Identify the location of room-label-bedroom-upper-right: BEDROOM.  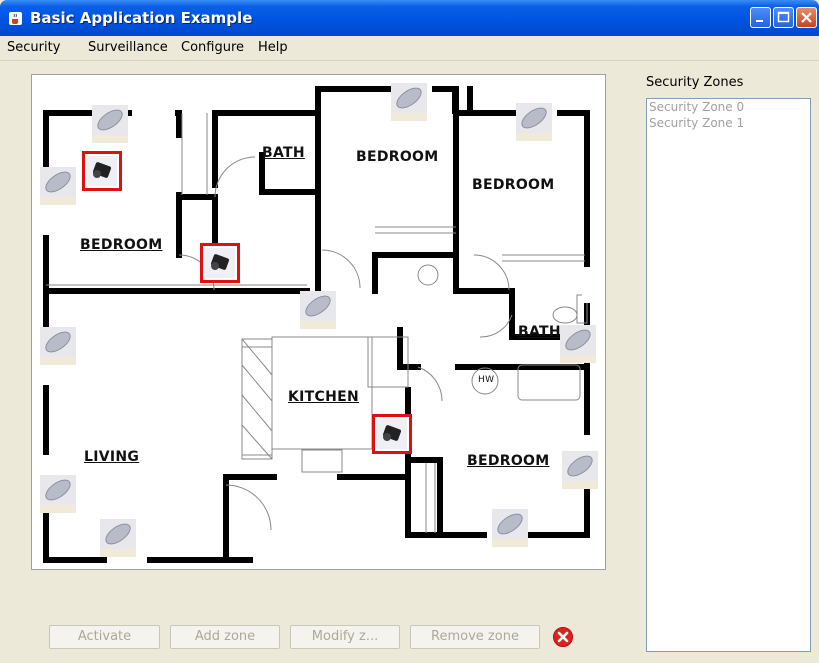
(513, 185).